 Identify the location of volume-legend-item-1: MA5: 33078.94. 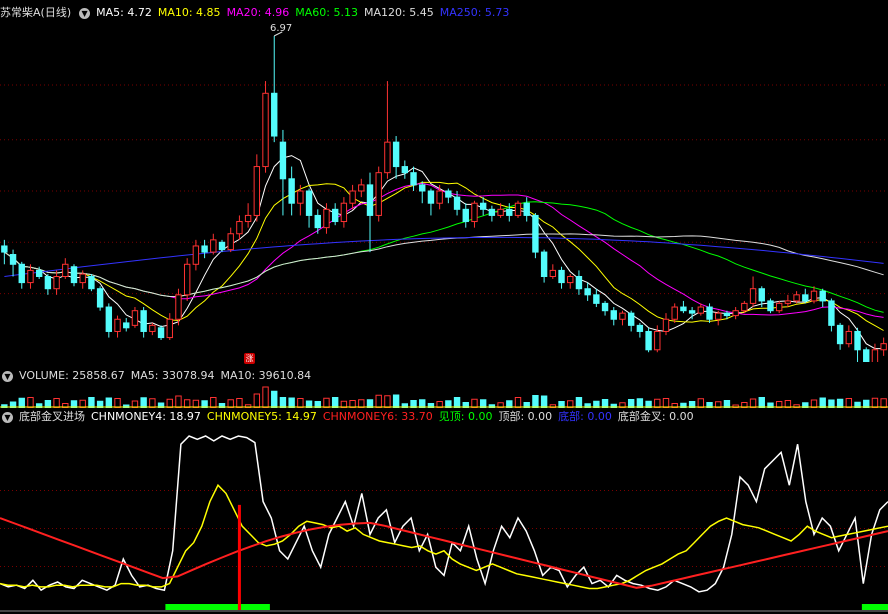
(172, 375).